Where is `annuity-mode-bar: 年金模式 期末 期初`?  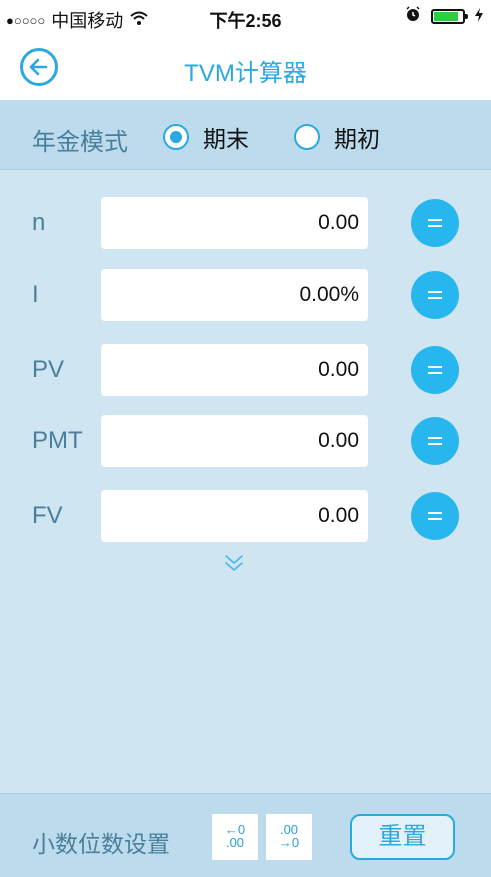
annuity-mode-bar: 年金模式 期末 期初 is located at coordinates (245, 135).